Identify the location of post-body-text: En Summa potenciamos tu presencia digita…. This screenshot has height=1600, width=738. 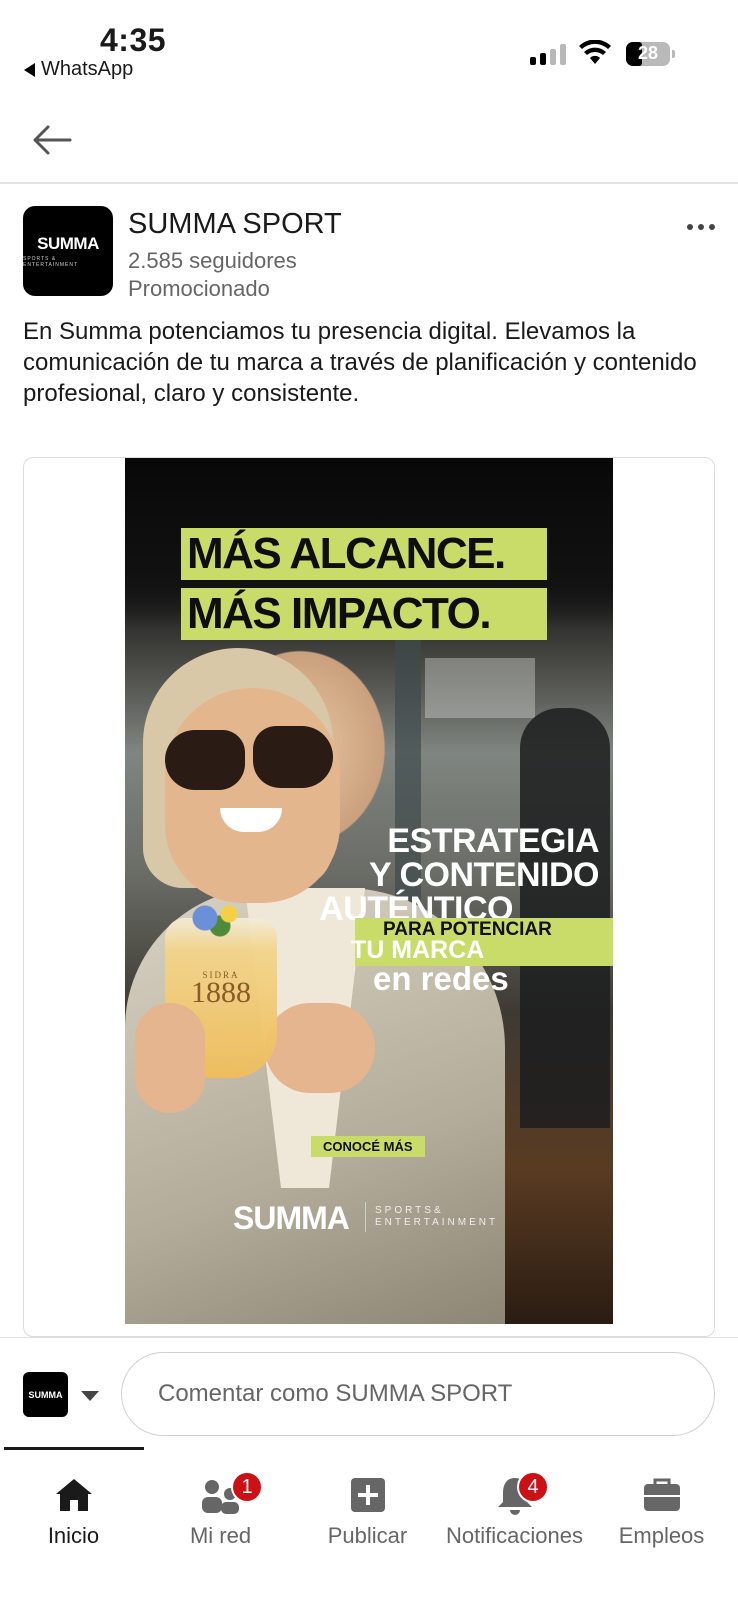
(360, 362).